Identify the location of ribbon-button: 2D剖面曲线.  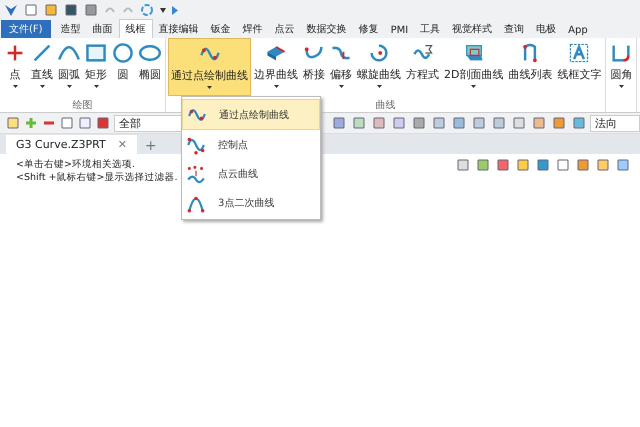
(474, 67).